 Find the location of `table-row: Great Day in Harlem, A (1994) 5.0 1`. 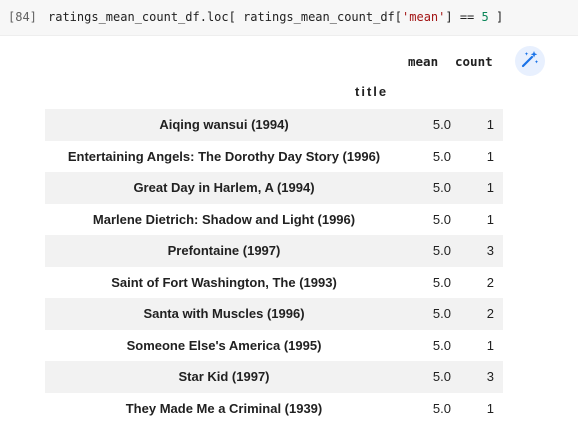

table-row: Great Day in Harlem, A (1994) 5.0 1 is located at coordinates (274, 188).